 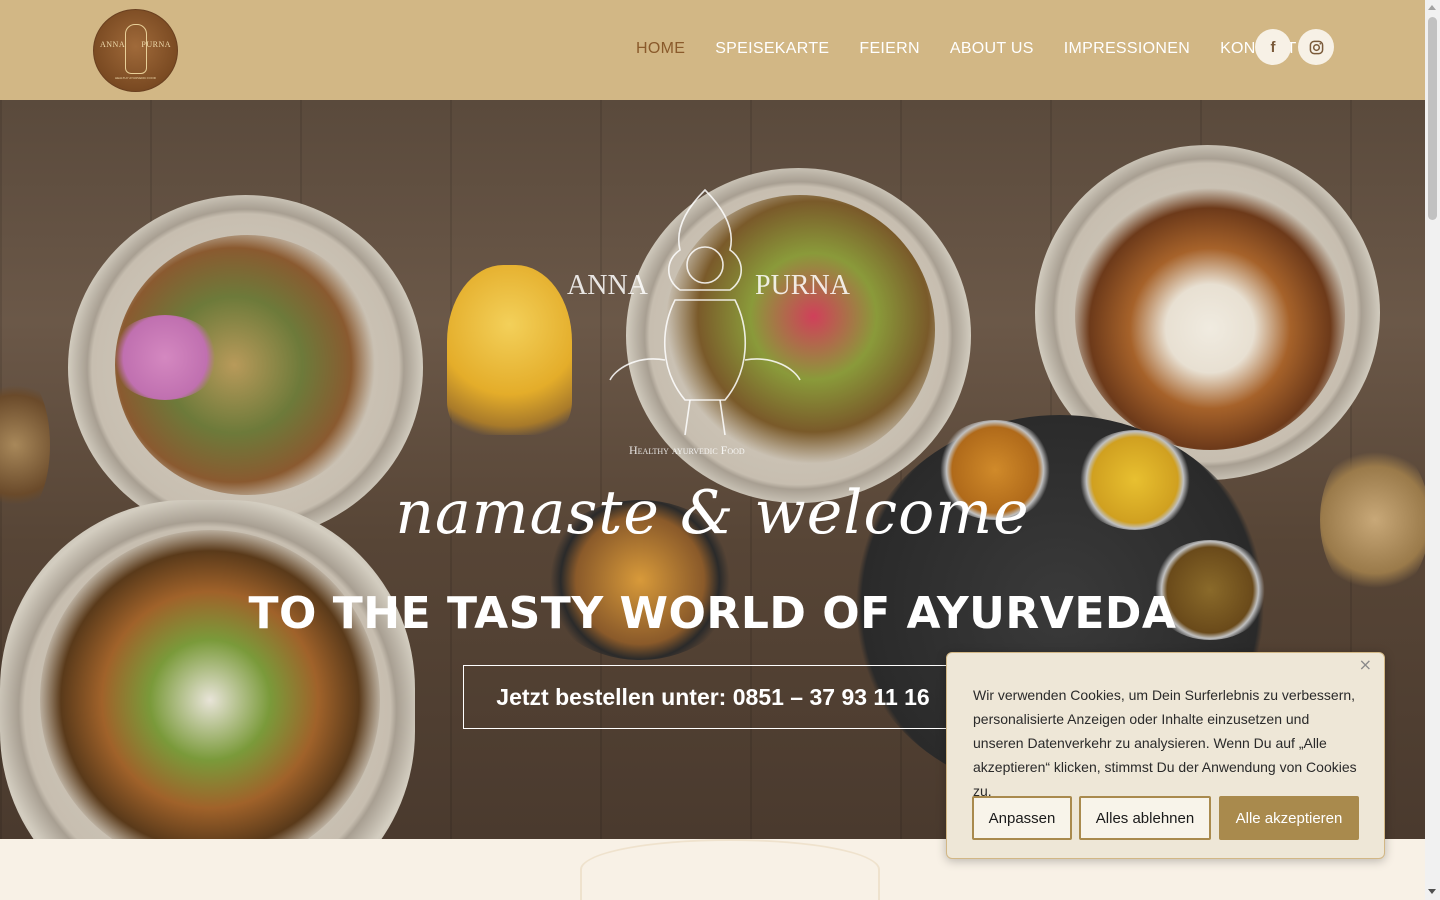 What do you see at coordinates (705, 312) in the screenshot?
I see `deity-emblem-icon` at bounding box center [705, 312].